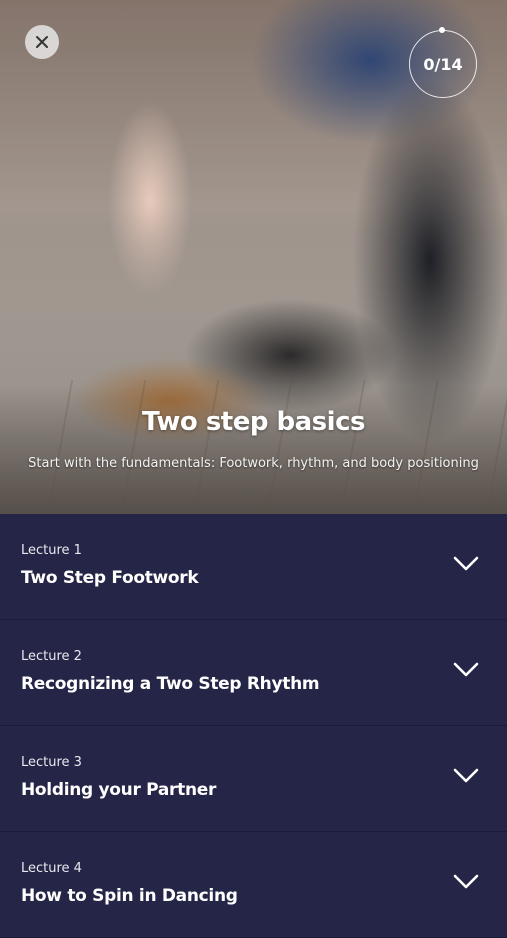 The image size is (507, 938). Describe the element at coordinates (51, 762) in the screenshot. I see `lecture-number: Lecture 3` at that location.